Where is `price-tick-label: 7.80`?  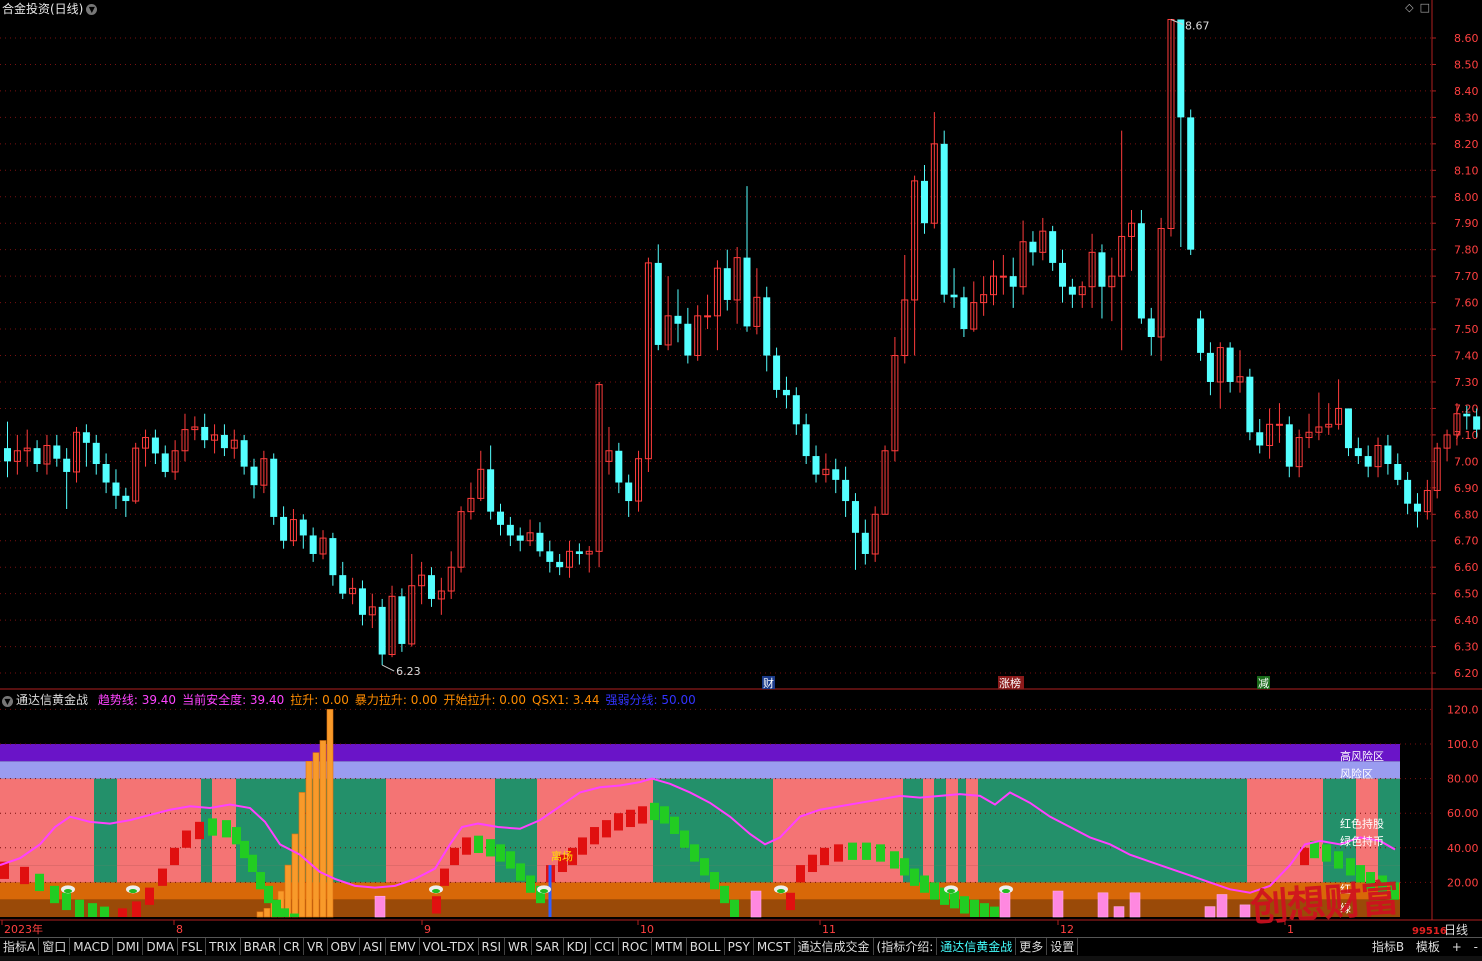 price-tick-label: 7.80 is located at coordinates (1466, 250).